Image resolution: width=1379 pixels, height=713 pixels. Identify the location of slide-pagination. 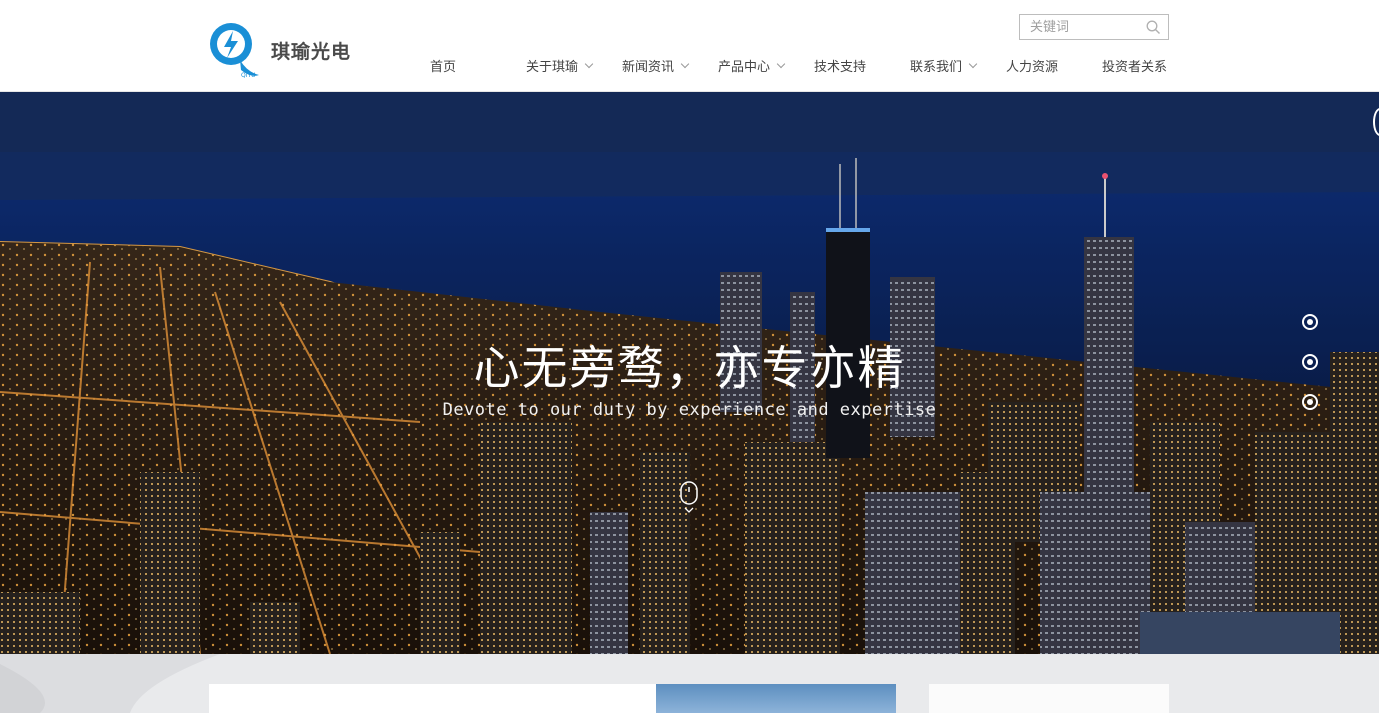
(1311, 374).